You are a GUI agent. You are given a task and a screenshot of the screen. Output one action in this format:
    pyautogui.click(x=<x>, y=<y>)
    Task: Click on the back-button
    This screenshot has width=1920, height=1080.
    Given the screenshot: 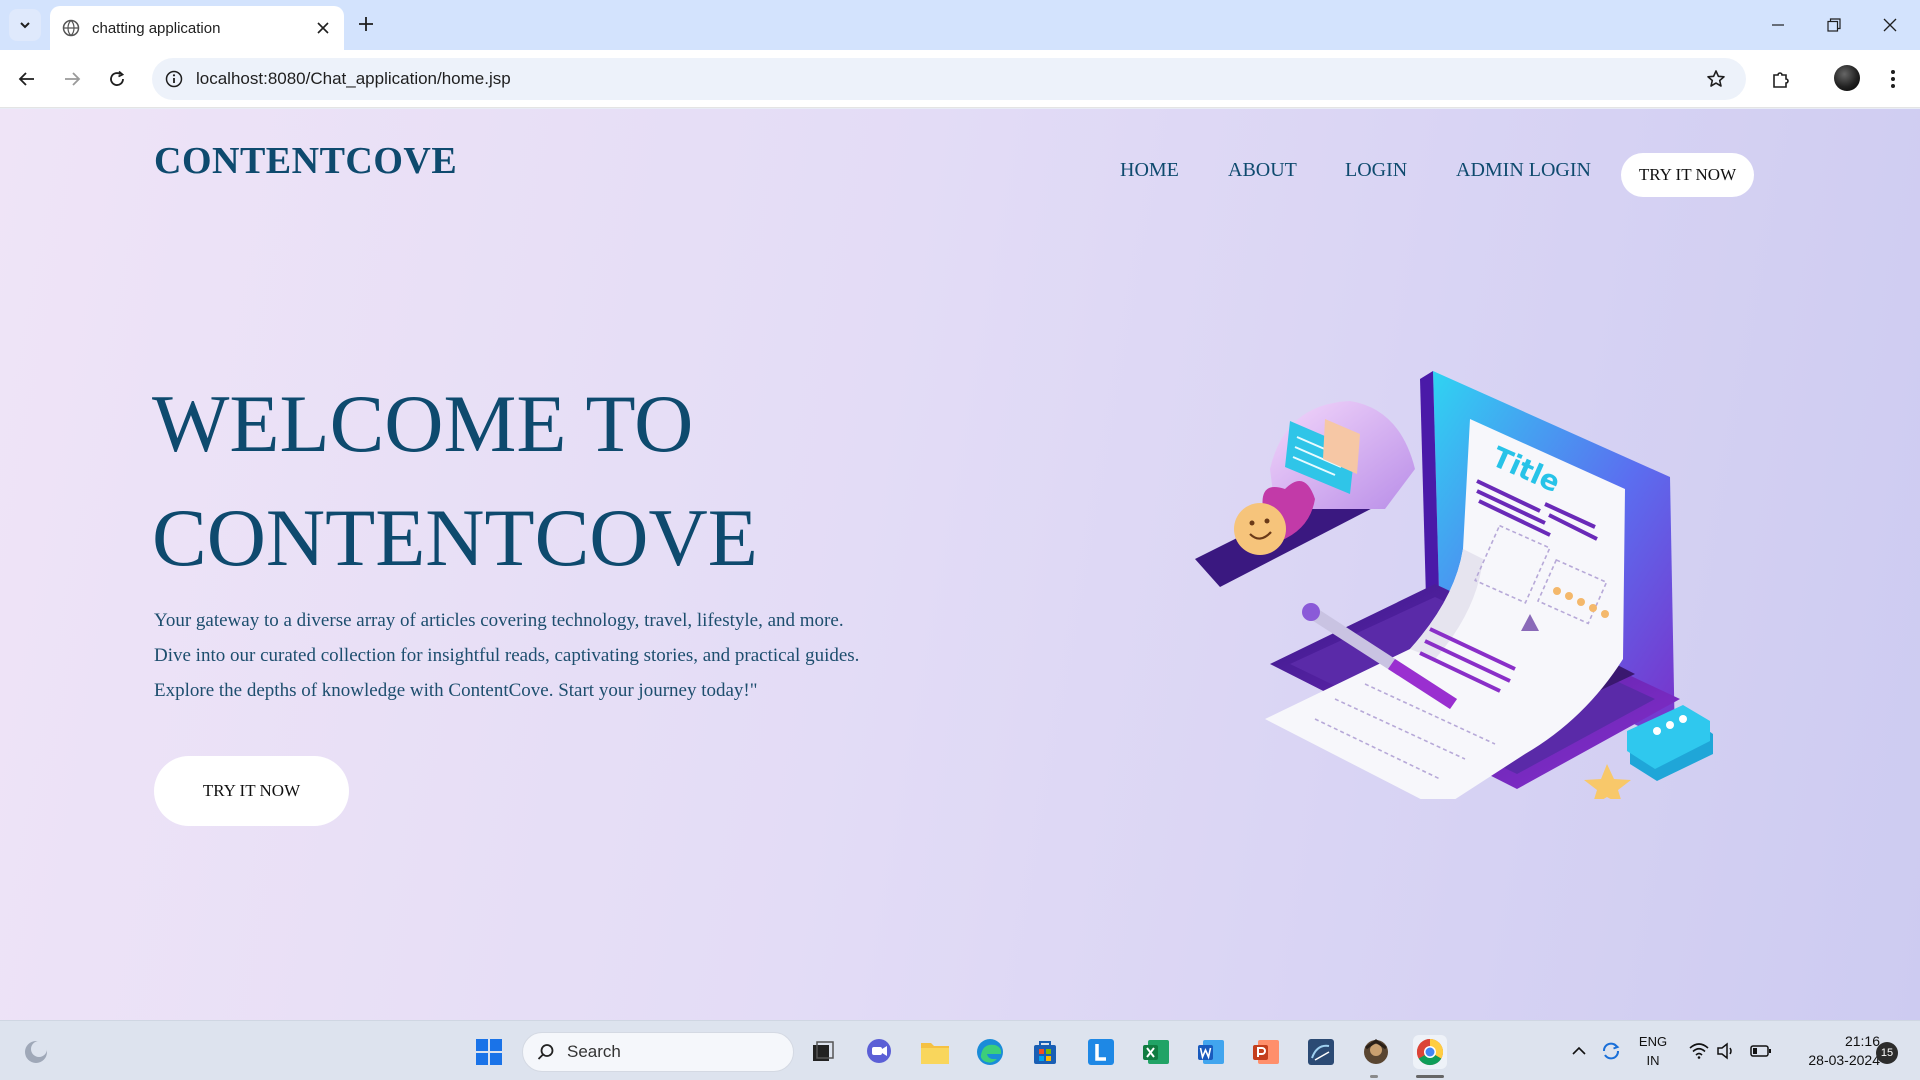 What is the action you would take?
    pyautogui.click(x=27, y=79)
    